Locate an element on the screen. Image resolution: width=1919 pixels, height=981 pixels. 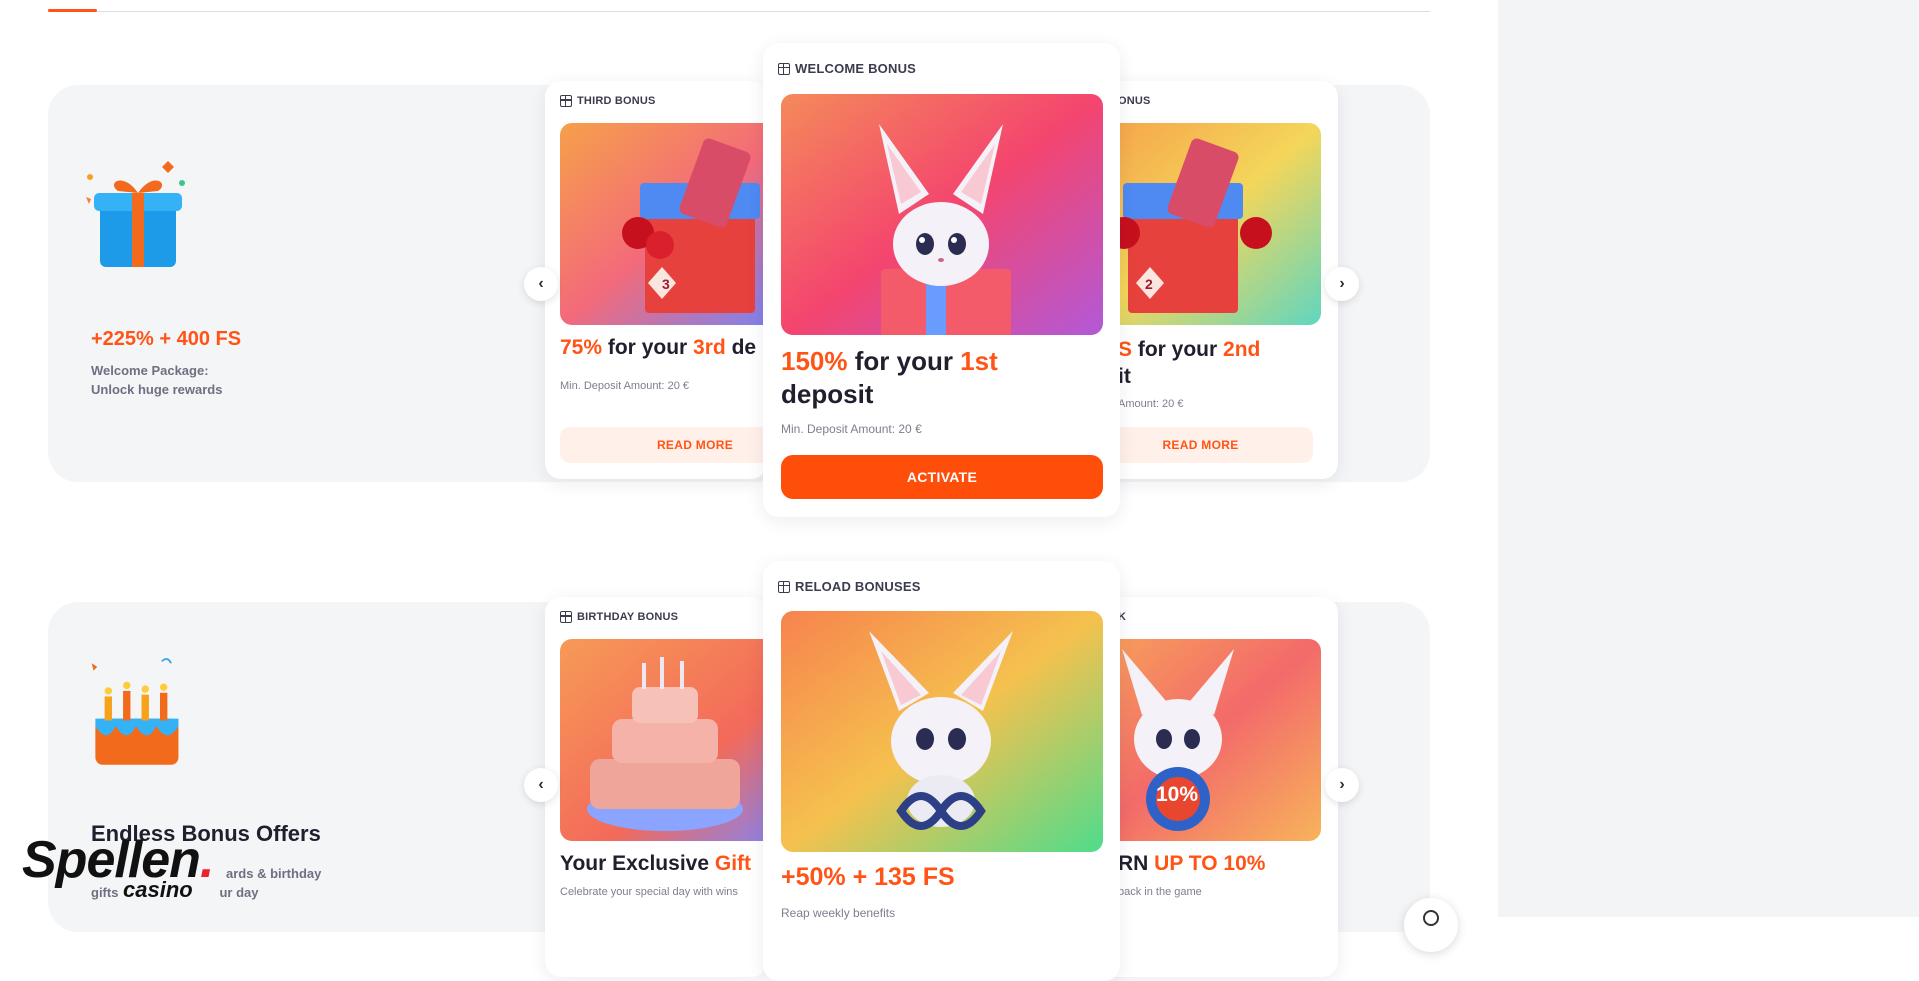
third-bonus-title: 75% for your 3rd de is located at coordinates (658, 348).